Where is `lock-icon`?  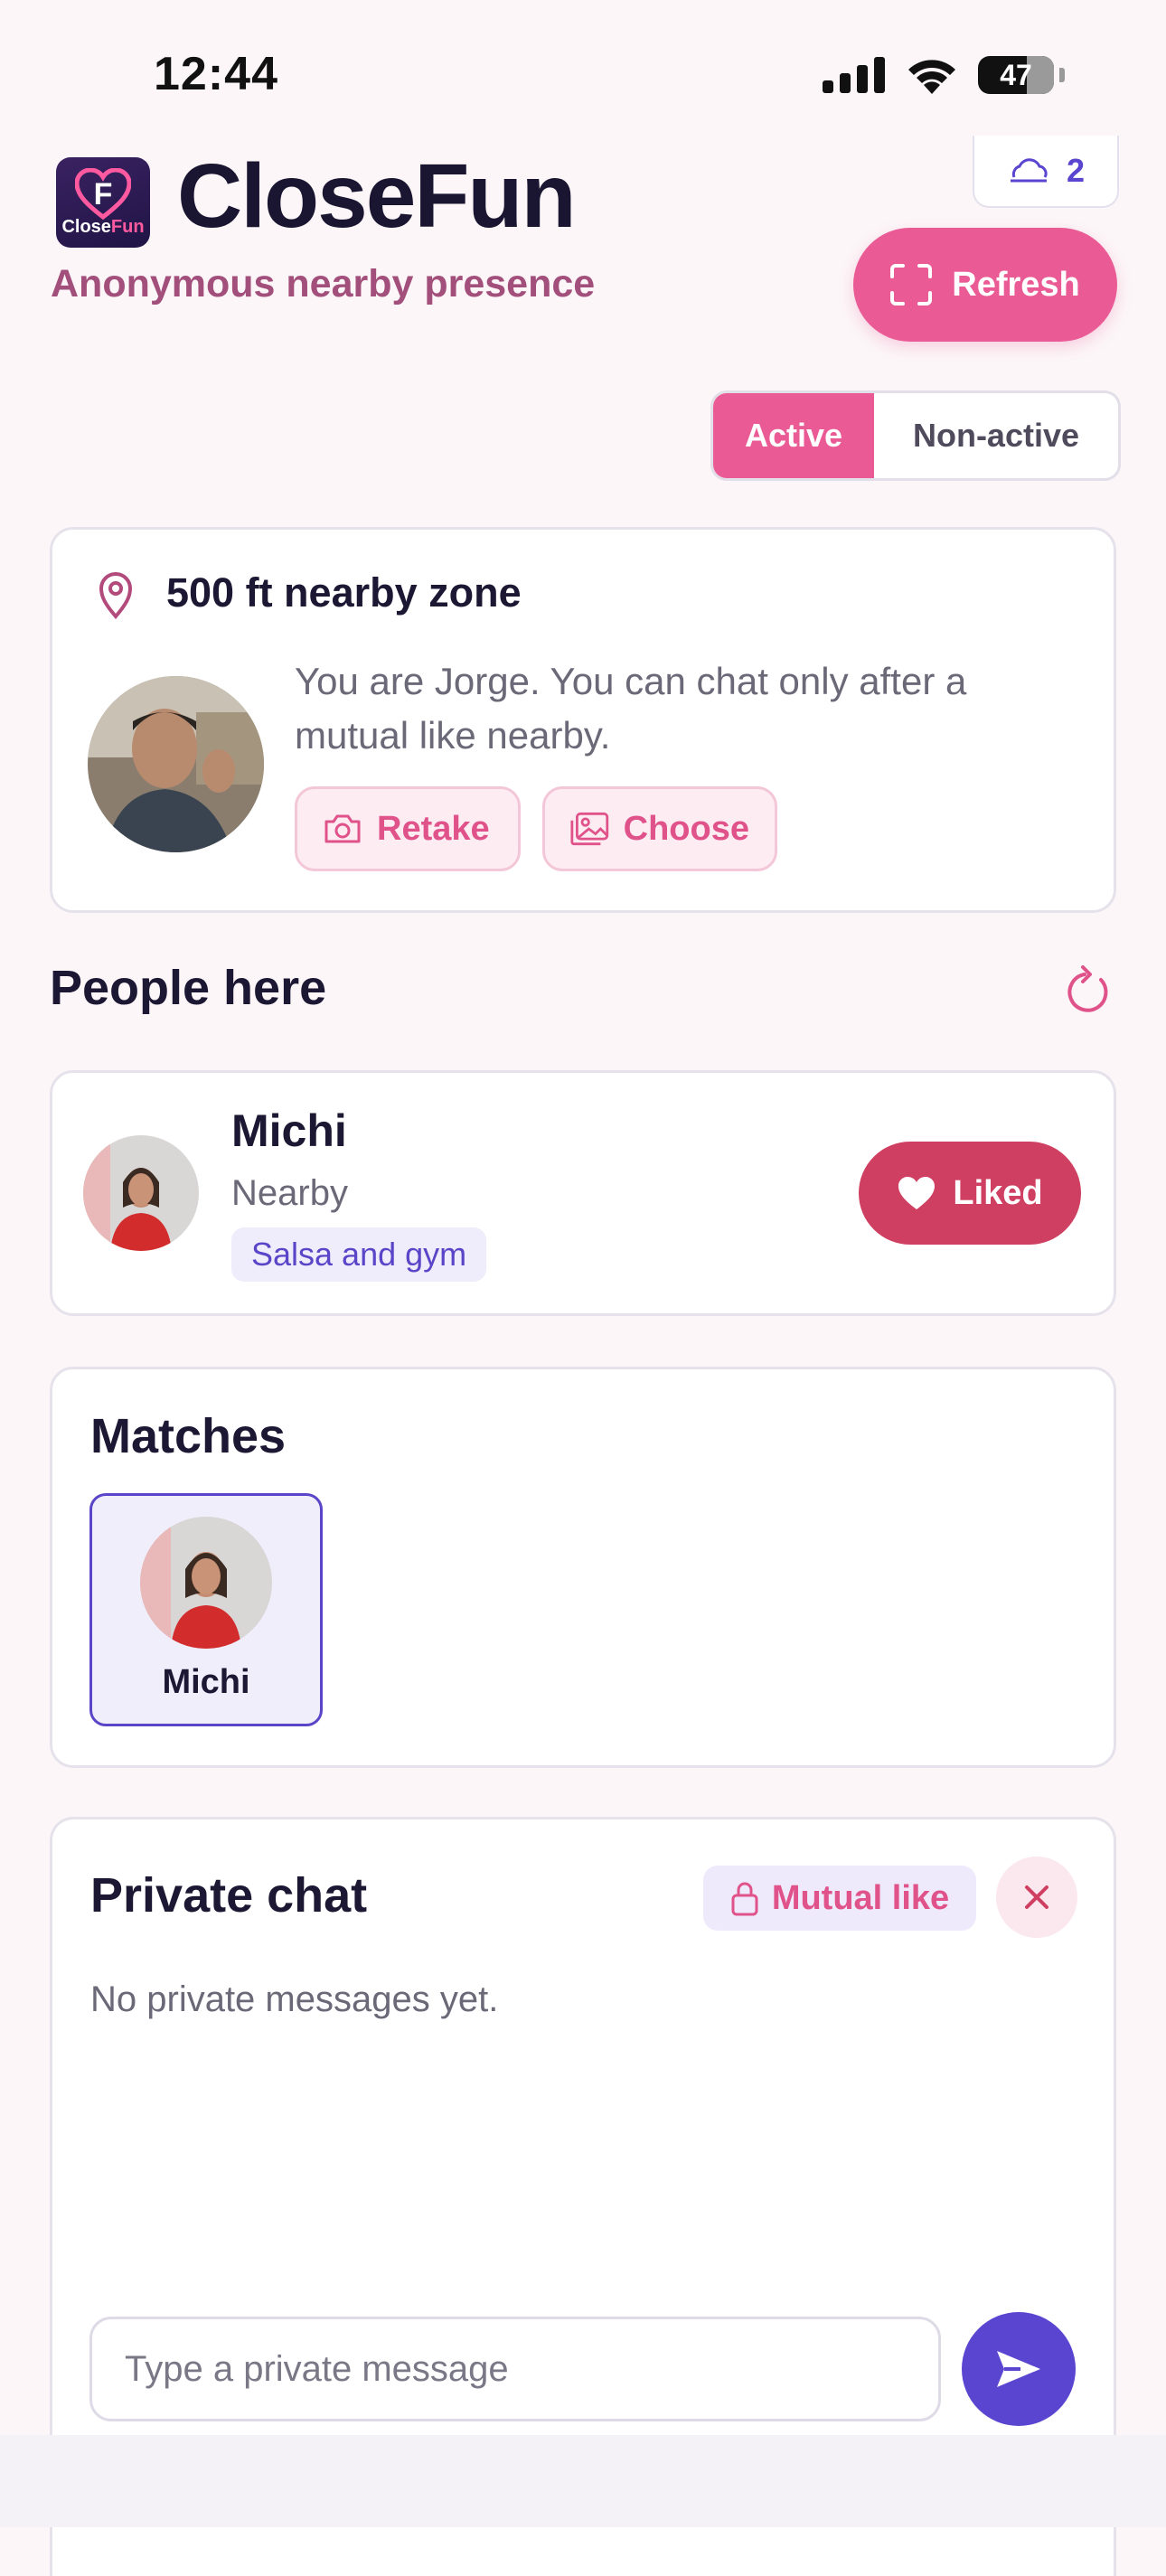 lock-icon is located at coordinates (745, 1899).